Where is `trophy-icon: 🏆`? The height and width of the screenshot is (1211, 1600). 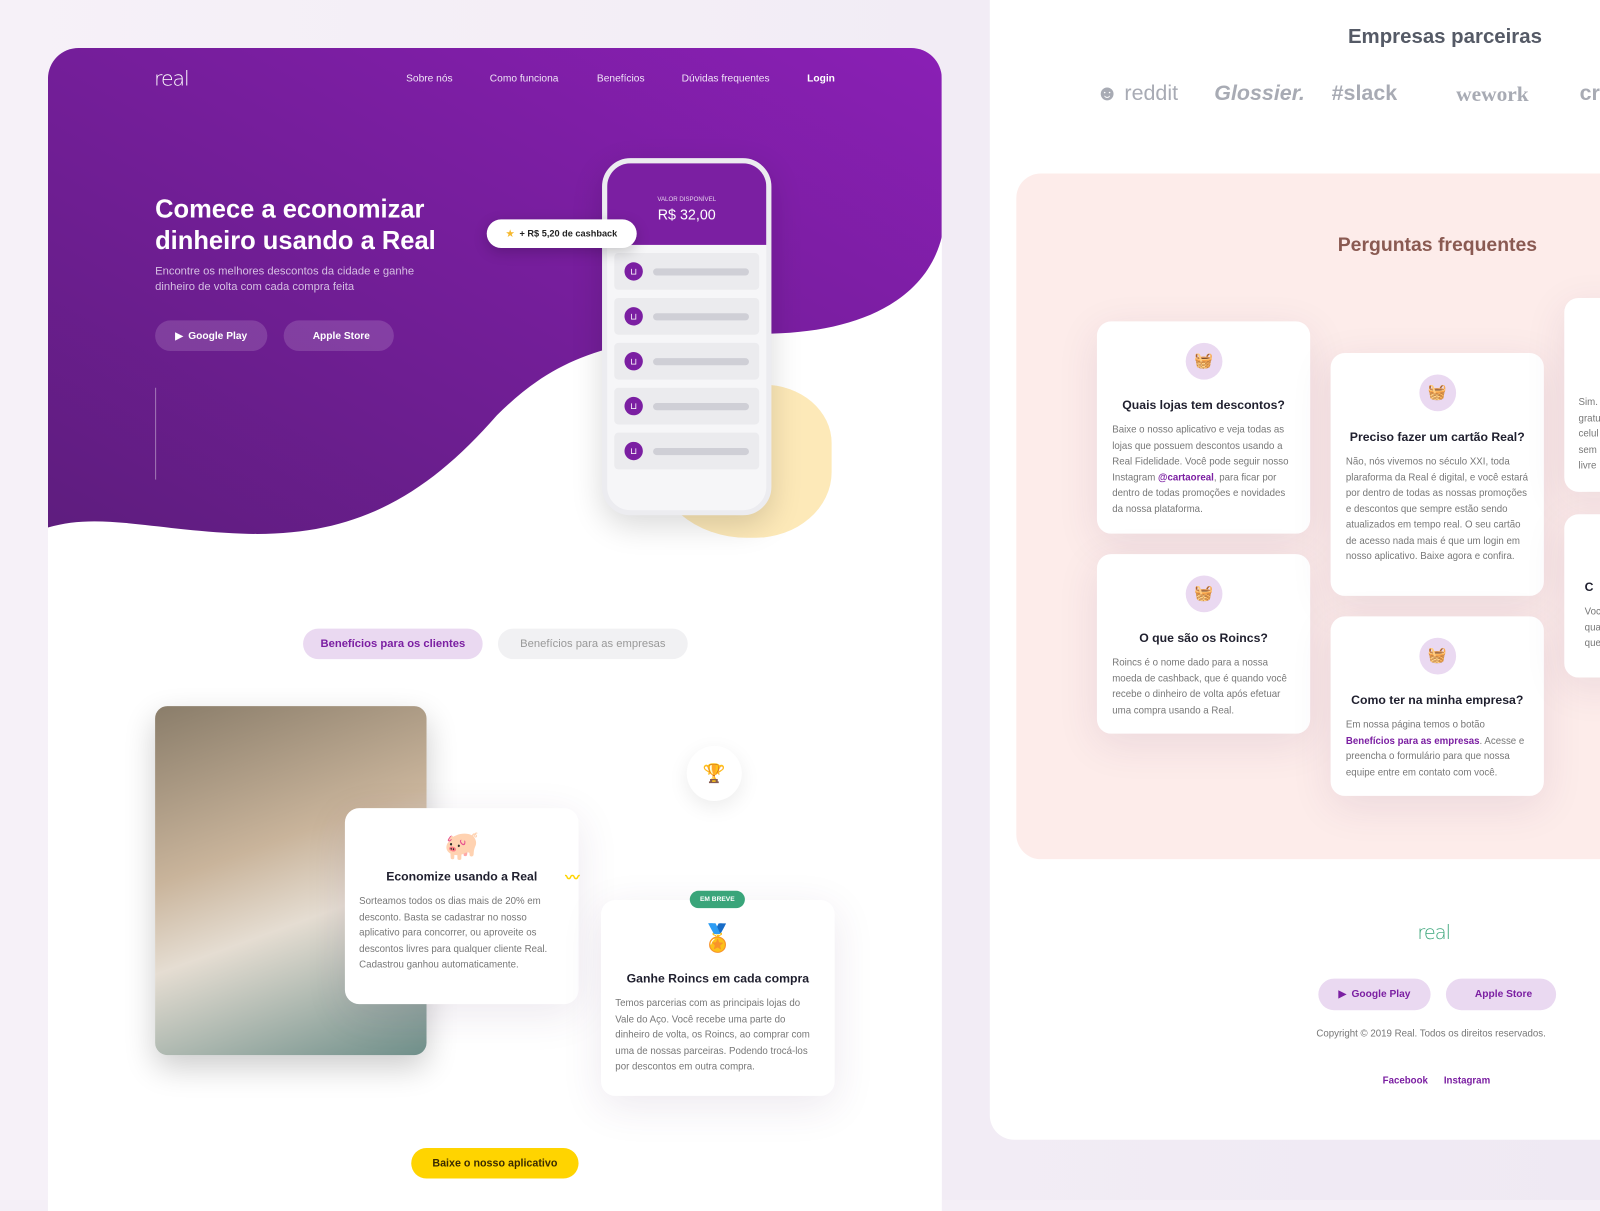 trophy-icon: 🏆 is located at coordinates (714, 773).